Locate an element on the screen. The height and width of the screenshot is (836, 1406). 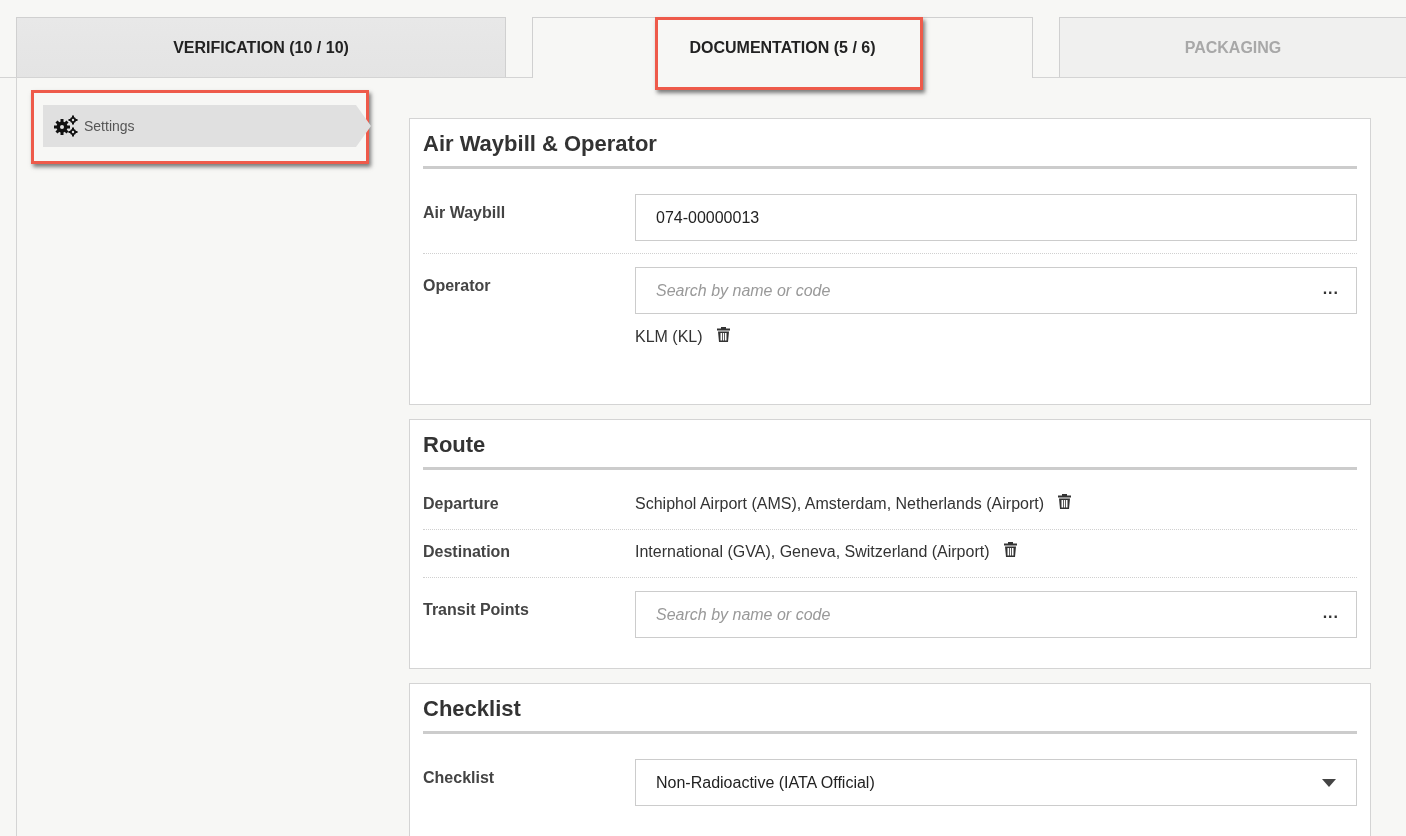
field-label: Operator is located at coordinates (457, 286).